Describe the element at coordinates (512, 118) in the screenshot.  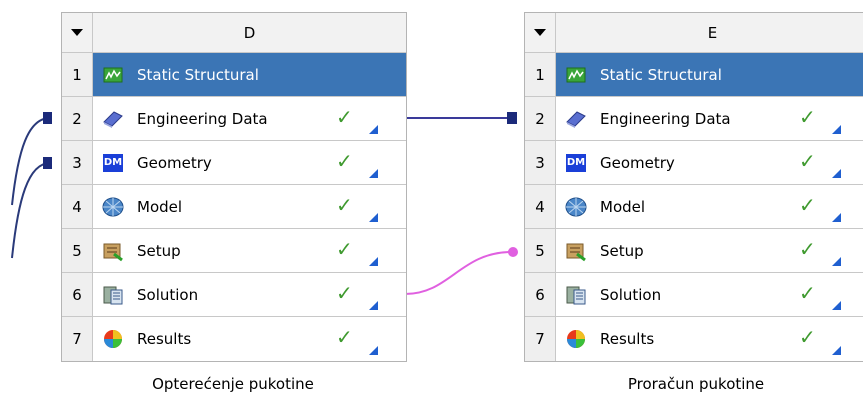
I see `connector-e-engineering-data` at that location.